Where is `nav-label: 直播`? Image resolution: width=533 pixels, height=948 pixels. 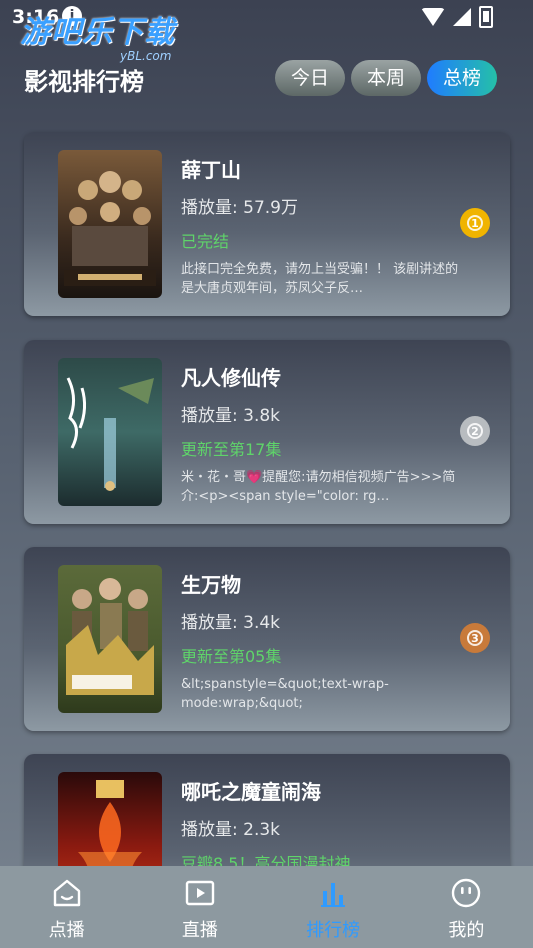
nav-label: 直播 is located at coordinates (199, 930).